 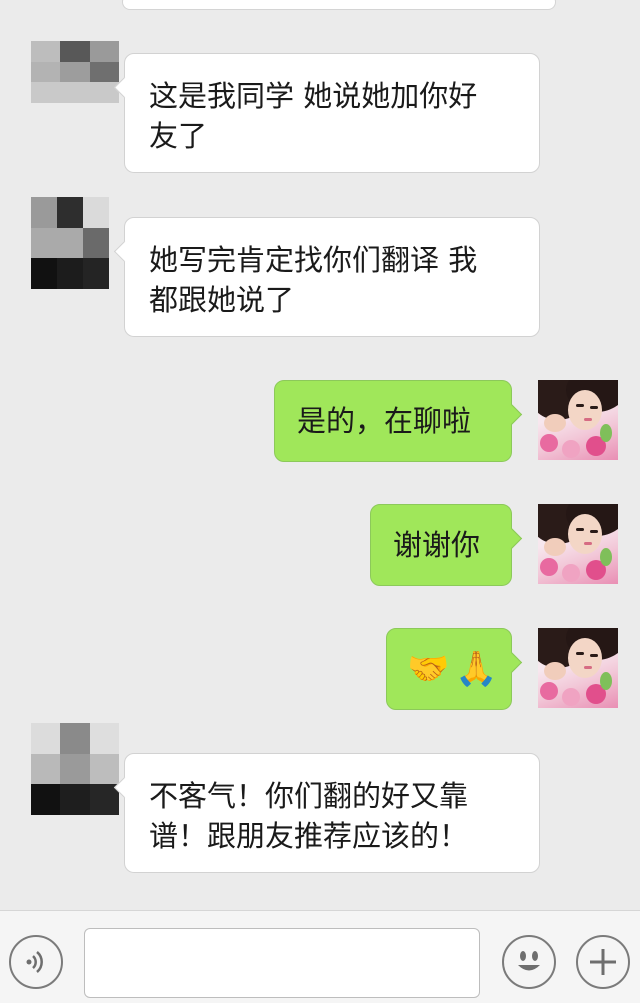 What do you see at coordinates (309, 816) in the screenshot?
I see `message-text: 不客气！你们翻的好又靠 谱！跟朋友推荐应该的！` at bounding box center [309, 816].